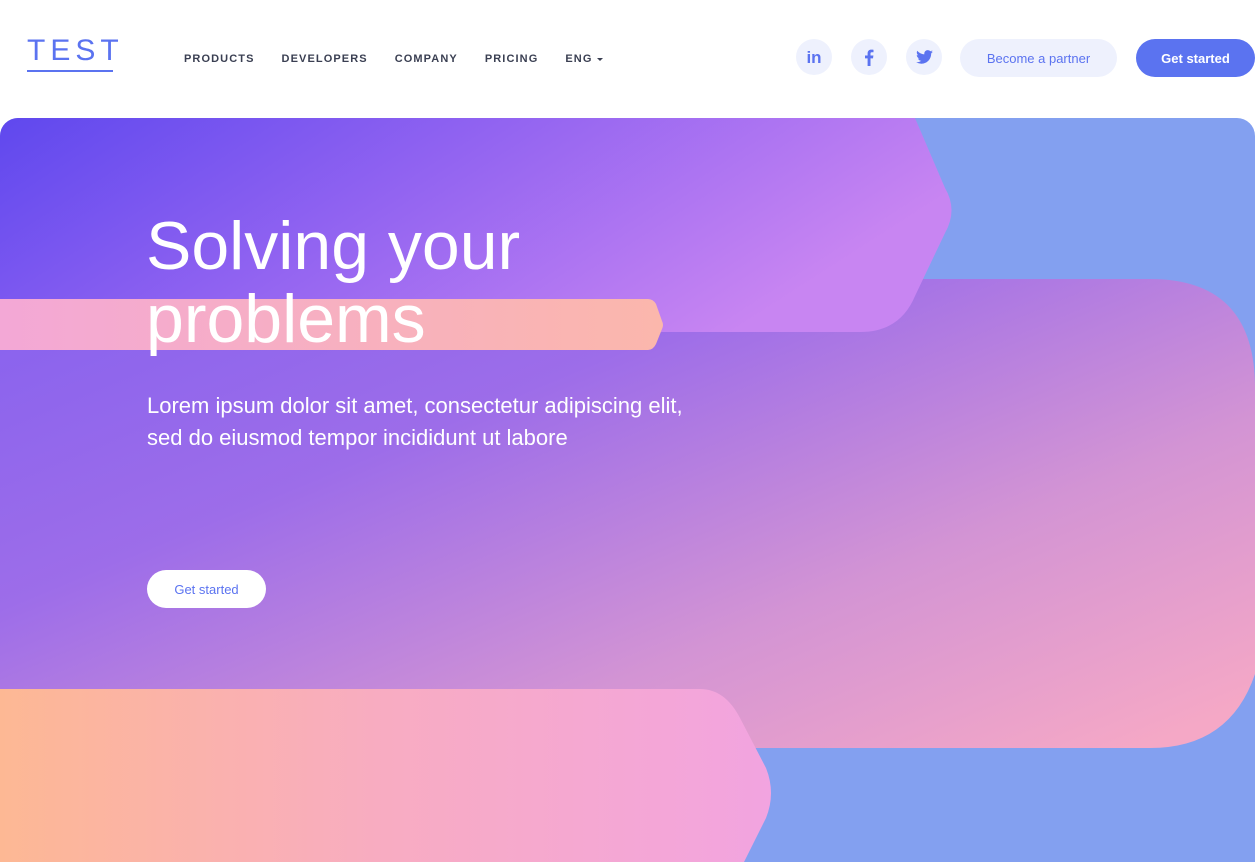 Image resolution: width=1255 pixels, height=862 pixels. What do you see at coordinates (579, 59) in the screenshot?
I see `language-label: ENG` at bounding box center [579, 59].